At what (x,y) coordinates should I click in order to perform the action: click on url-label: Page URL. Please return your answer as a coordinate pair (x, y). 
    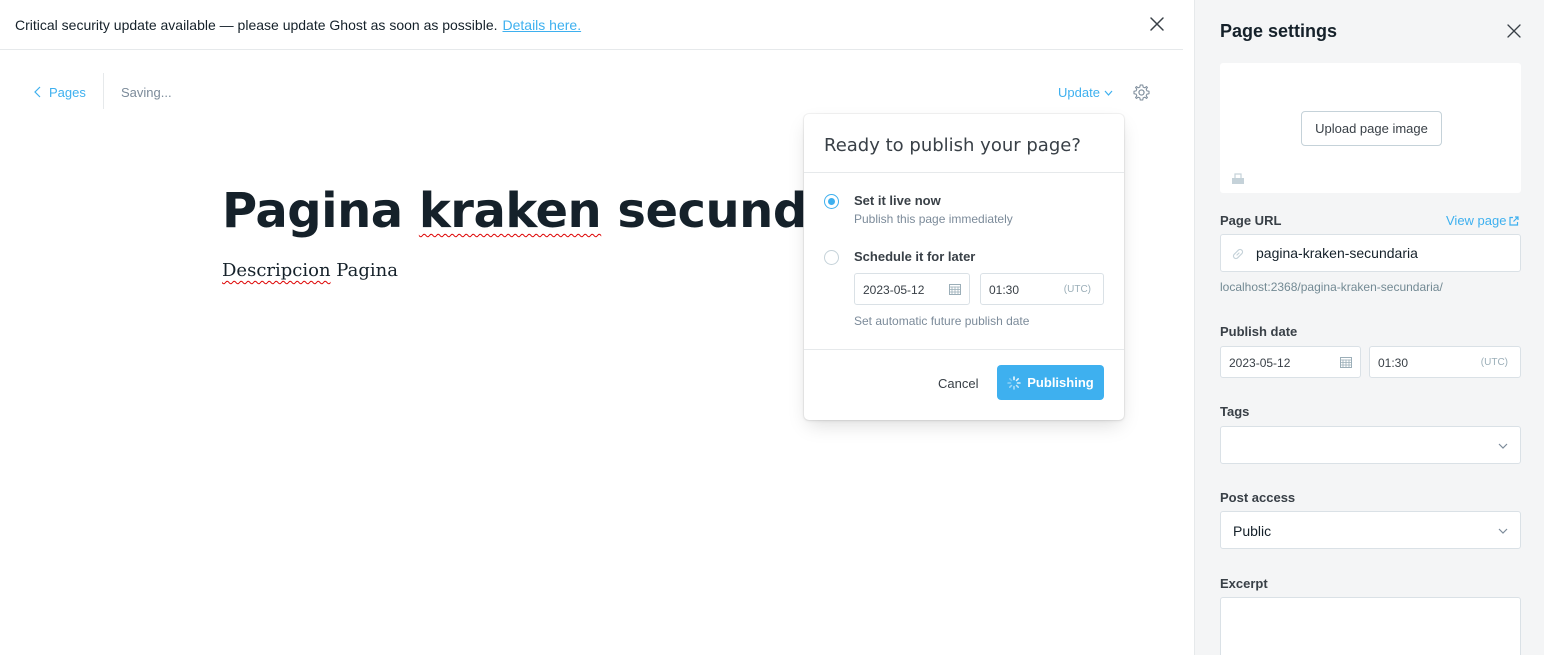
    Looking at the image, I should click on (1251, 220).